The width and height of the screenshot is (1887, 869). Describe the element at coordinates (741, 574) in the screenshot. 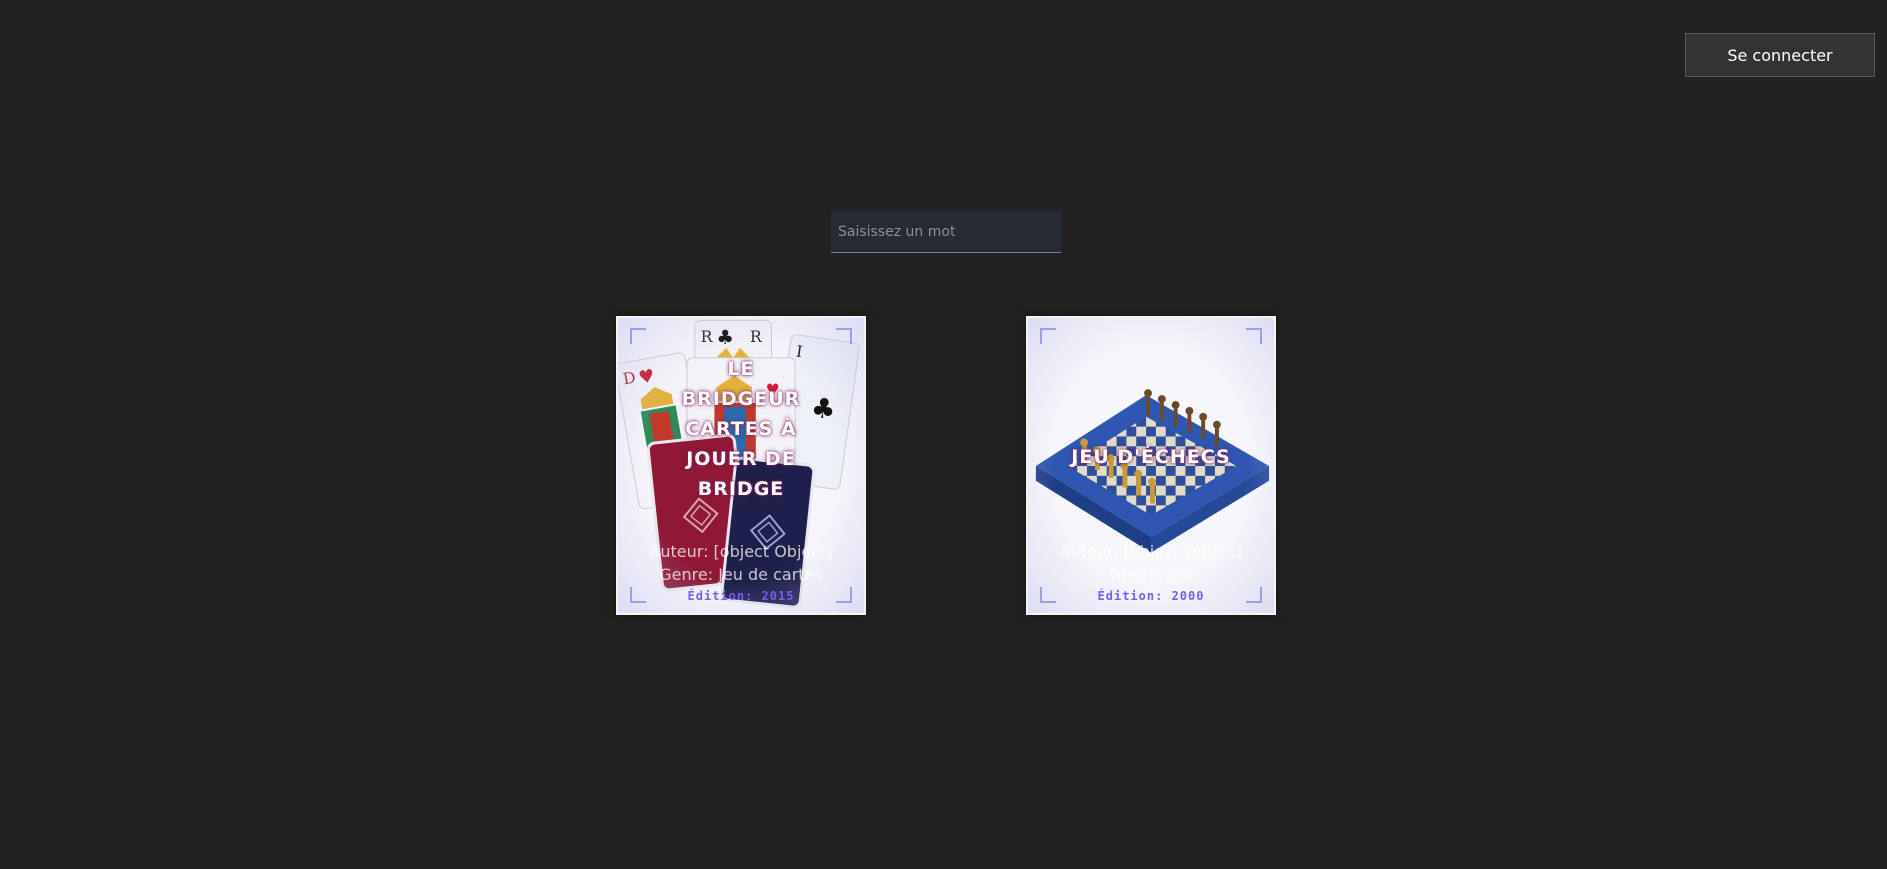

I see `card-genre: Genre: Jeu de cartes` at that location.